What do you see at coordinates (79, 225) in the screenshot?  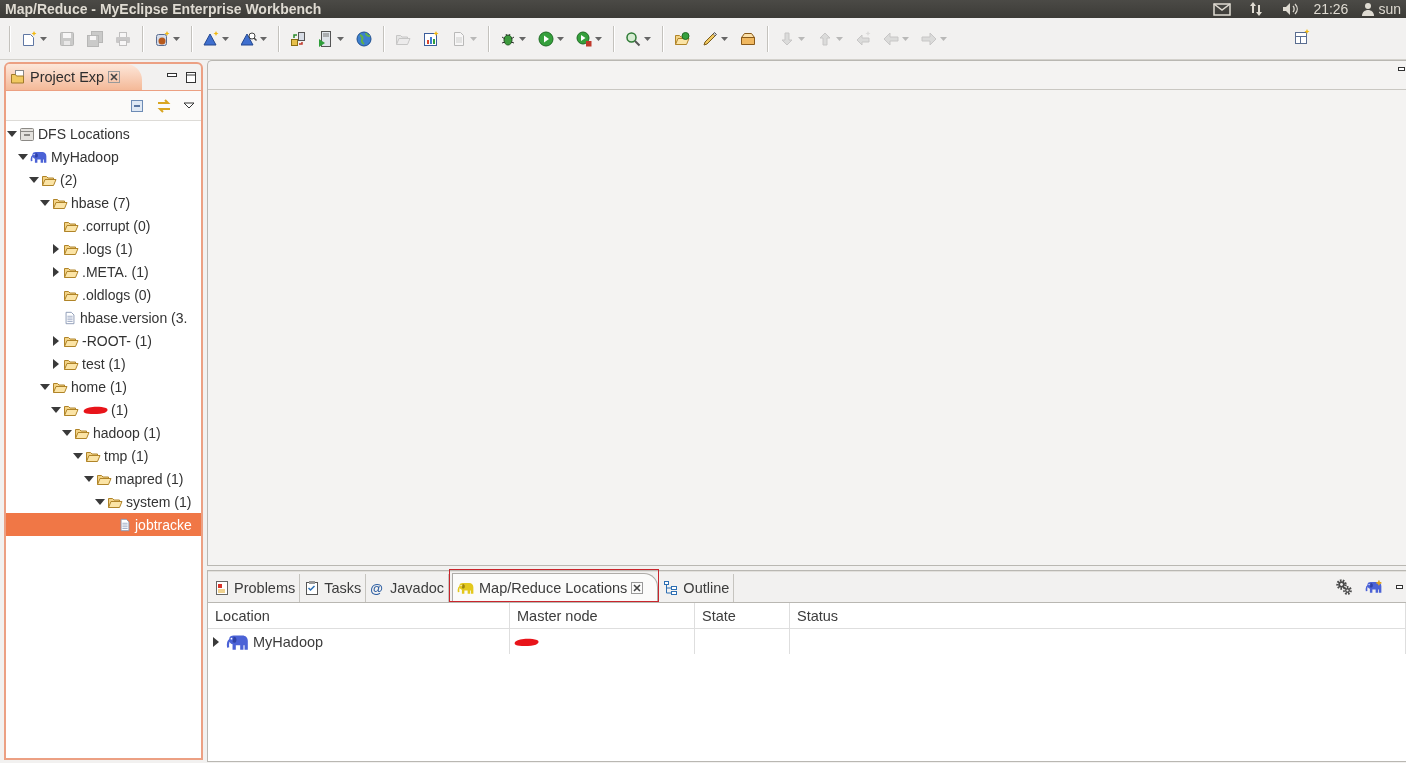 I see `tree-item: .corrupt (0)` at bounding box center [79, 225].